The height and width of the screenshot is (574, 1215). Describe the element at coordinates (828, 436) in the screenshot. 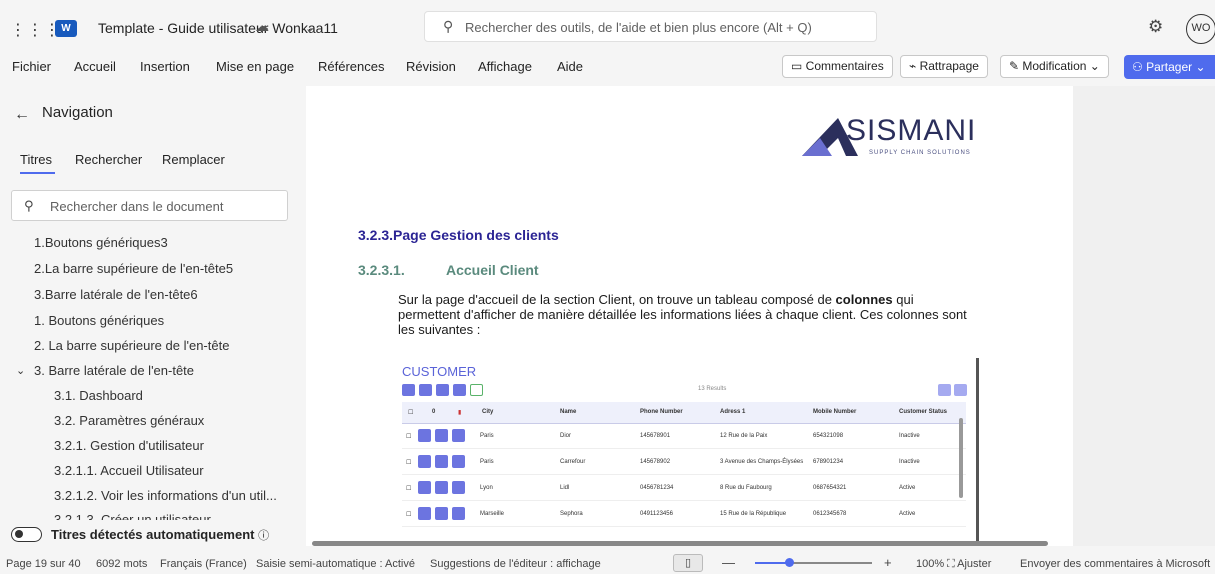

I see `table-cell: 654321098` at that location.